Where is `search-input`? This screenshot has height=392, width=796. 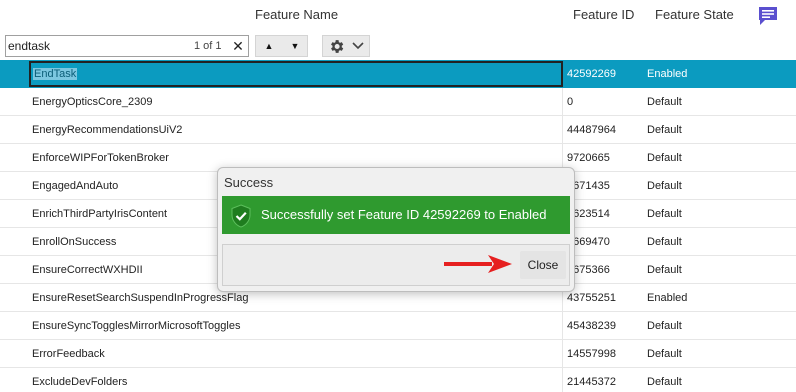 search-input is located at coordinates (93, 46).